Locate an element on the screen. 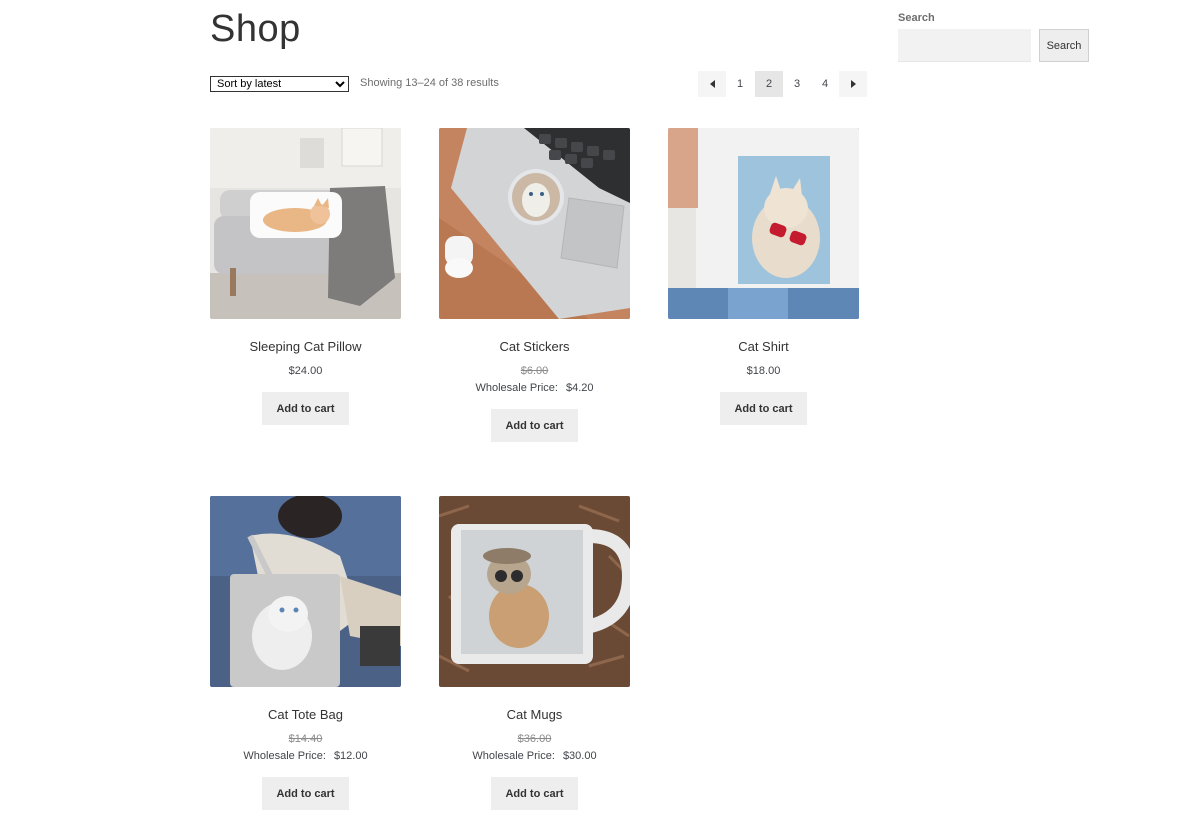 This screenshot has width=1200, height=832. product-wholesale-price: Wholesale Price: $4.20 is located at coordinates (534, 388).